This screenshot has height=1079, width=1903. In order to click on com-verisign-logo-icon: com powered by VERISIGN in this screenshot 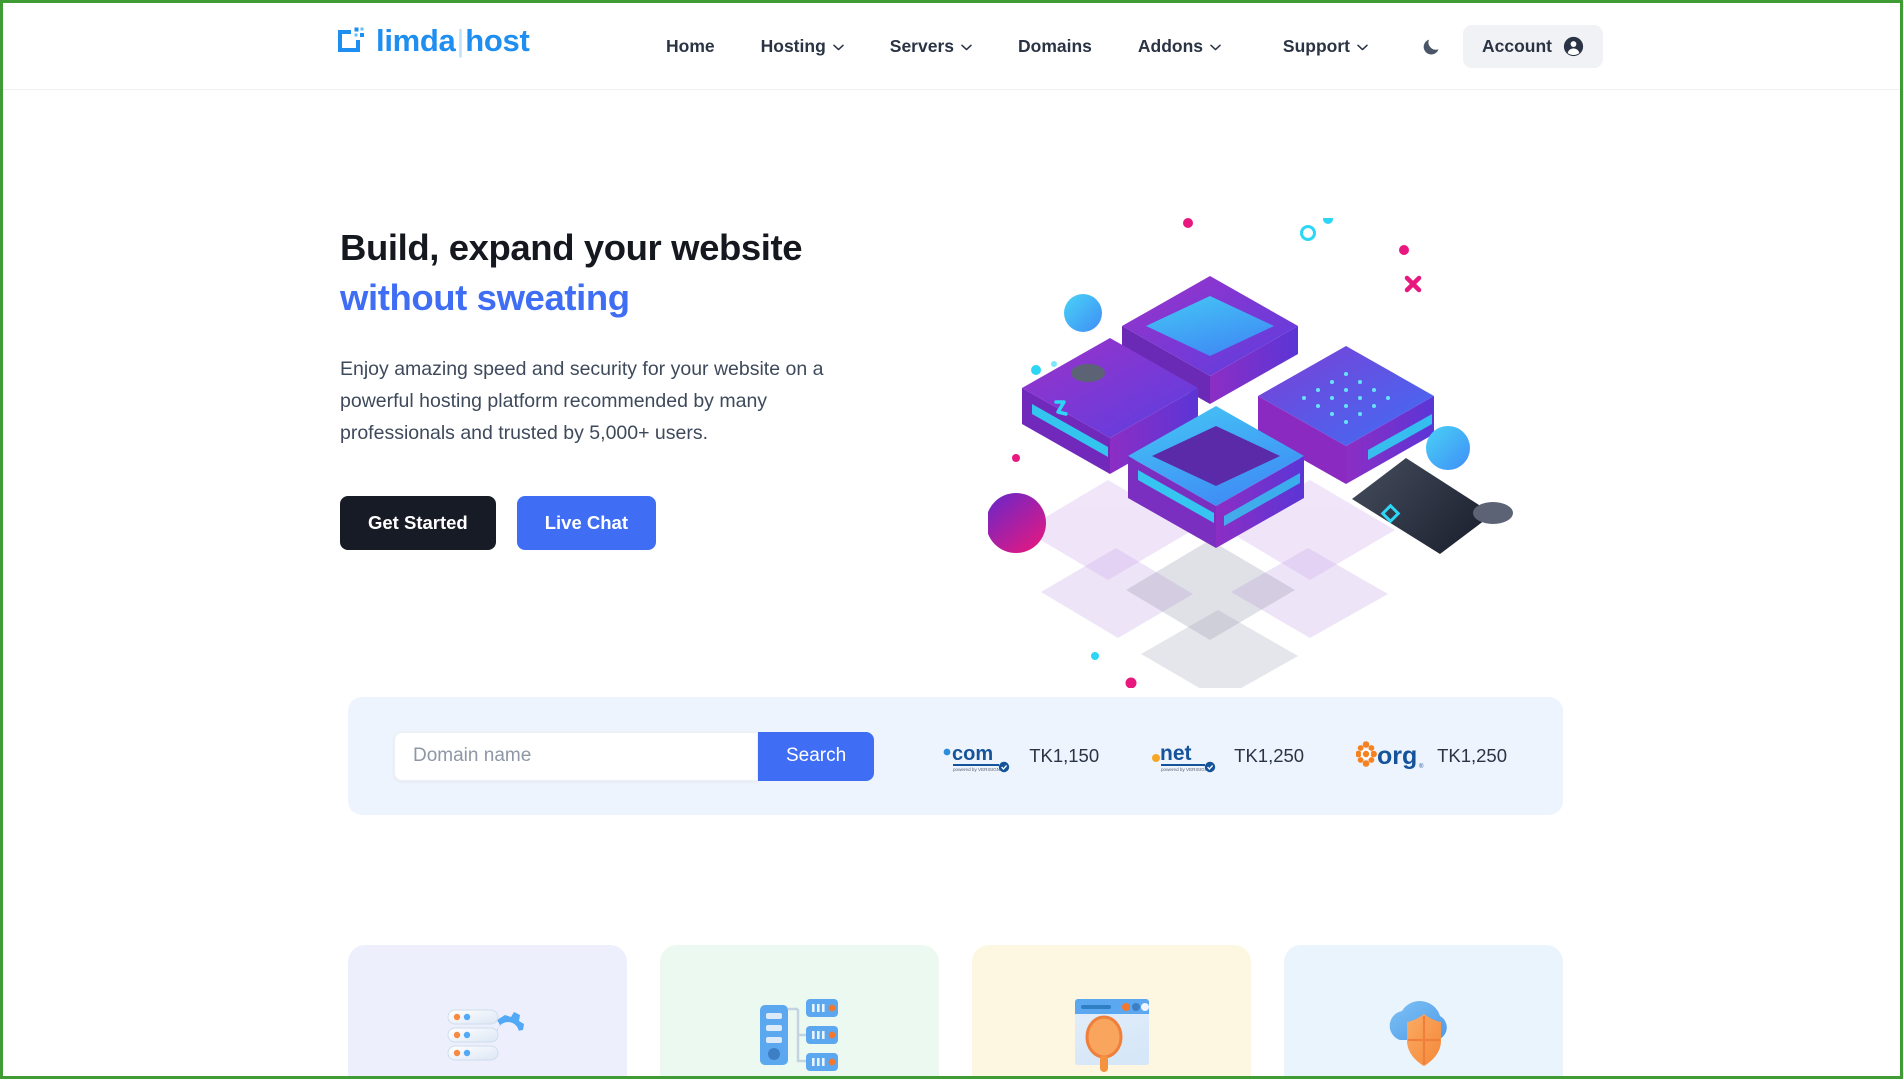, I will do `click(976, 758)`.